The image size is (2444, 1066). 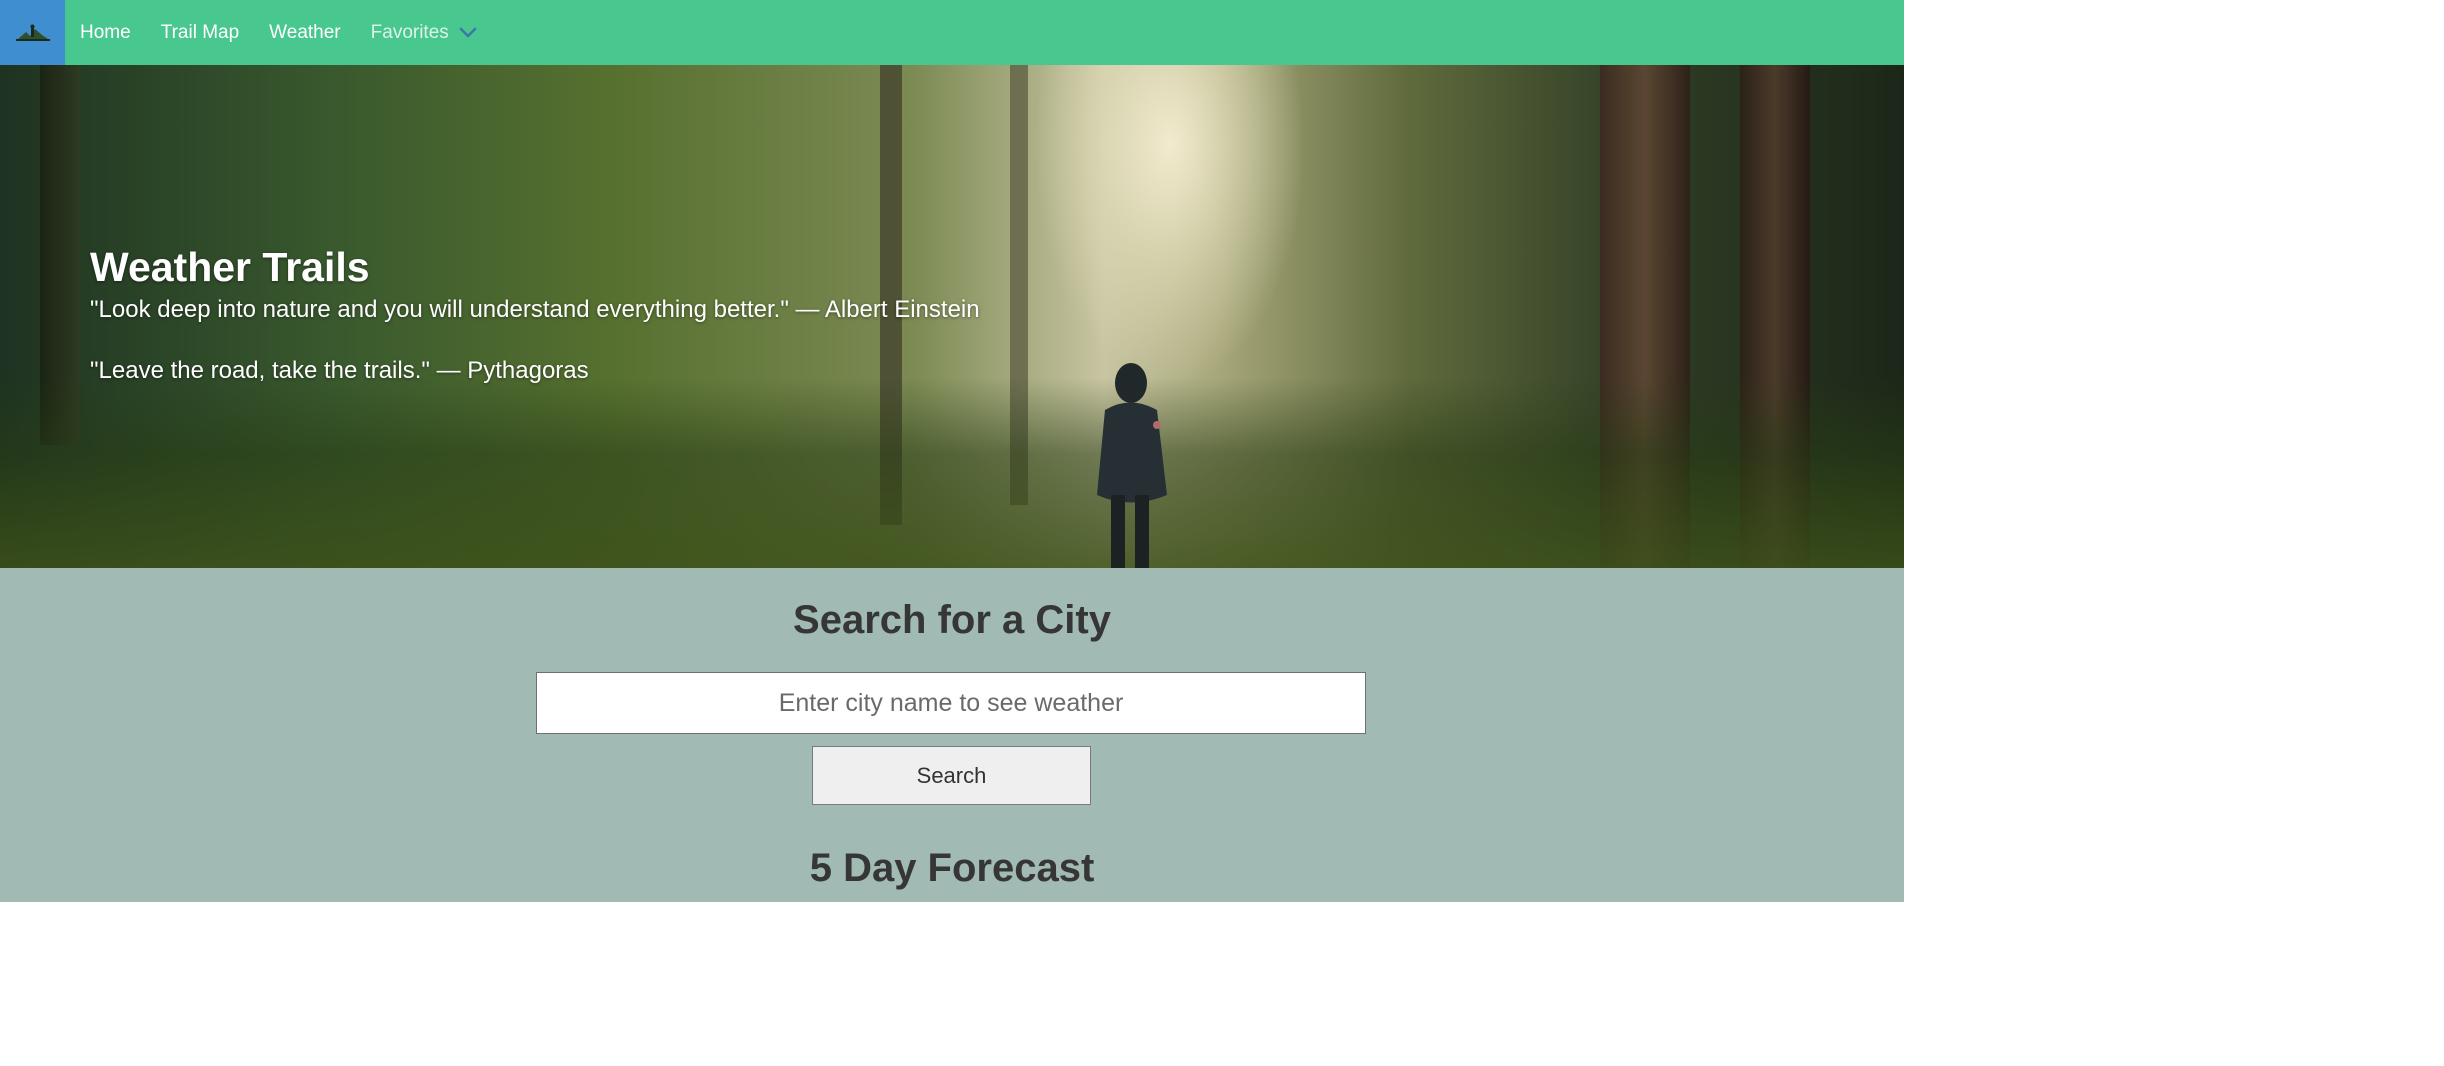 I want to click on city-search-input, so click(x=951, y=703).